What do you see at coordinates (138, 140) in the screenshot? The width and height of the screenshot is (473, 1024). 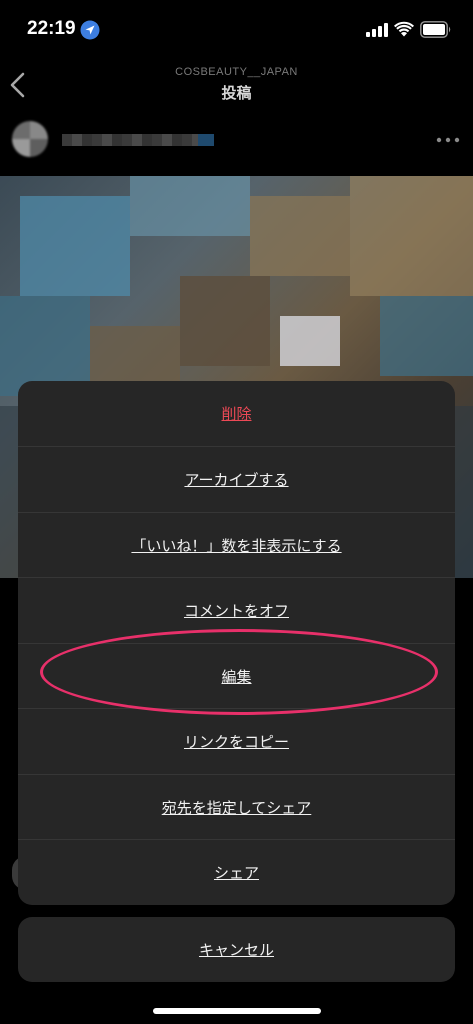 I see `blurred-username` at bounding box center [138, 140].